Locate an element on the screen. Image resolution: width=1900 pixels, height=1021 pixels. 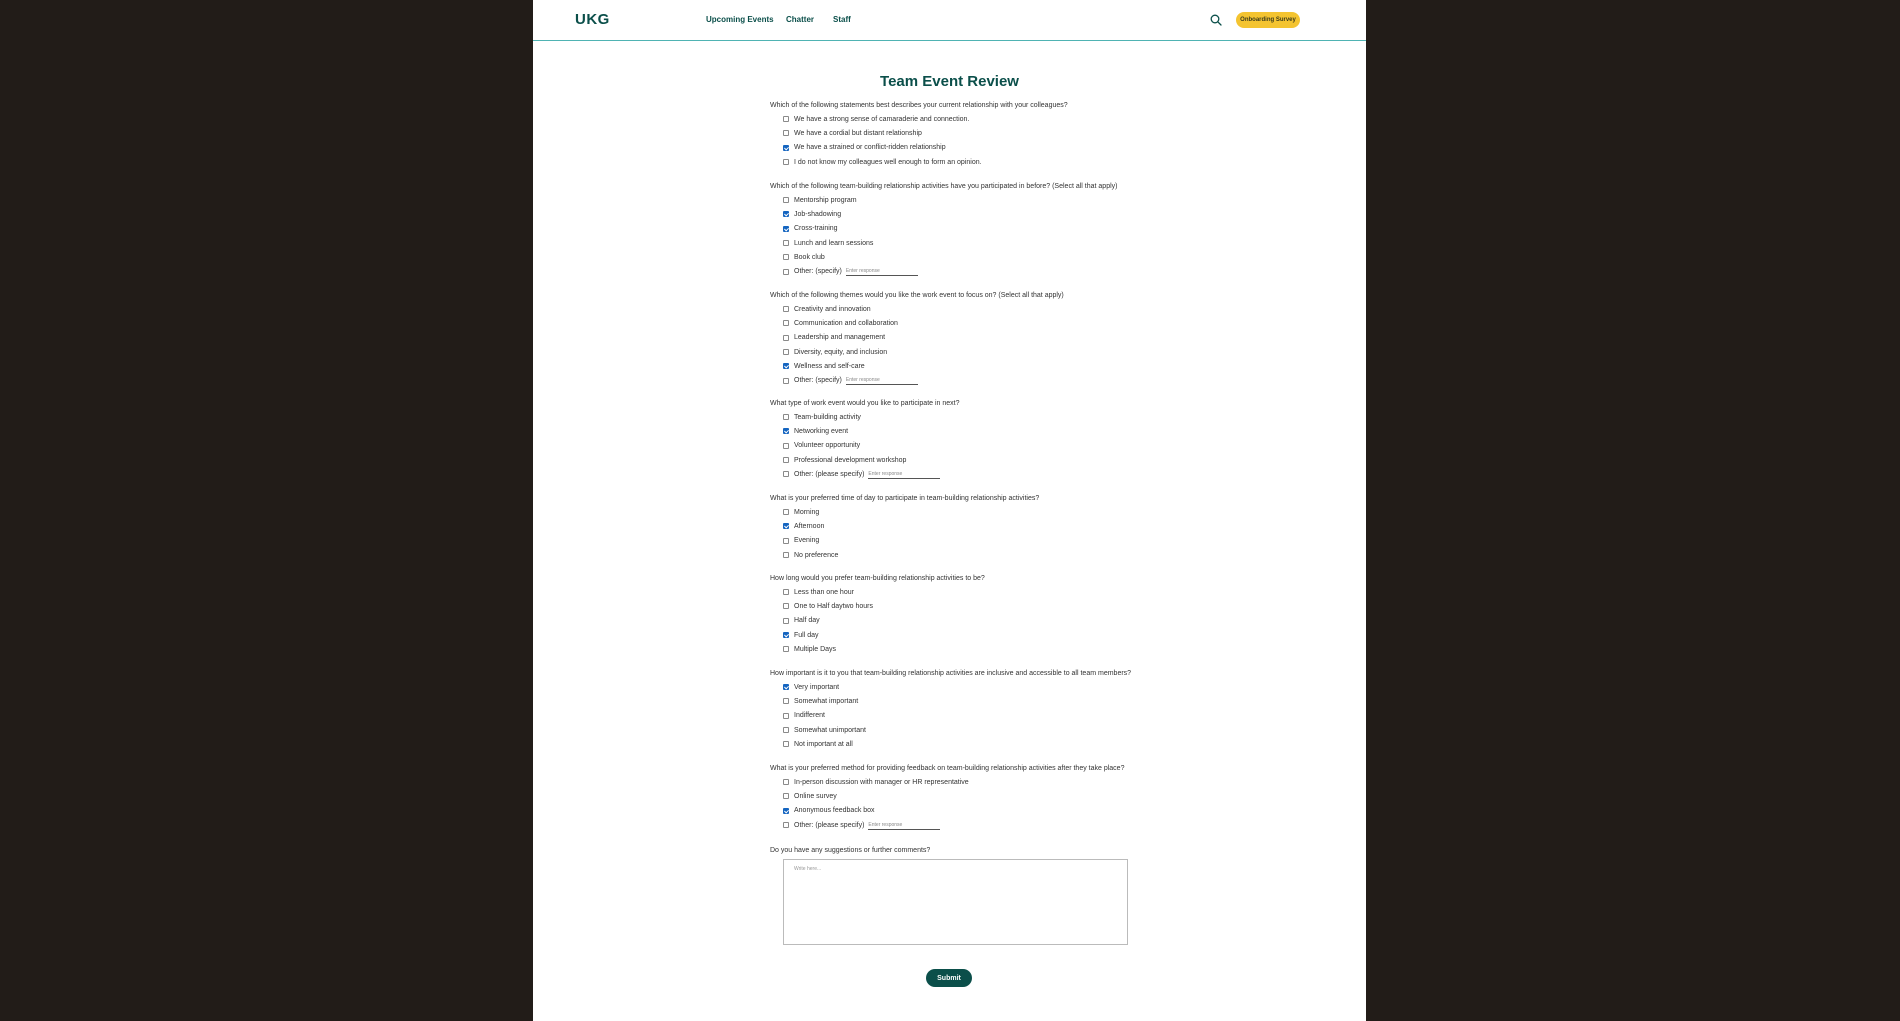
option-row: Morning is located at coordinates (801, 512).